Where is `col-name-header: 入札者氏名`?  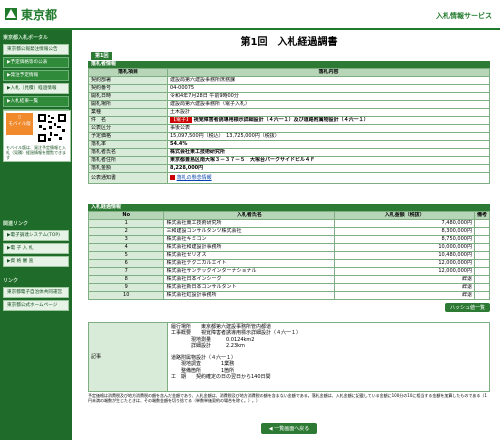
col-name-header: 入札者氏名 is located at coordinates (249, 215).